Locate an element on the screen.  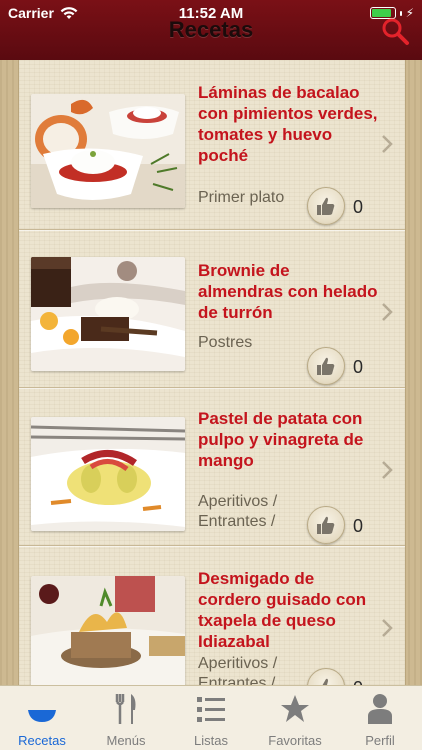
star-icon is located at coordinates (295, 708).